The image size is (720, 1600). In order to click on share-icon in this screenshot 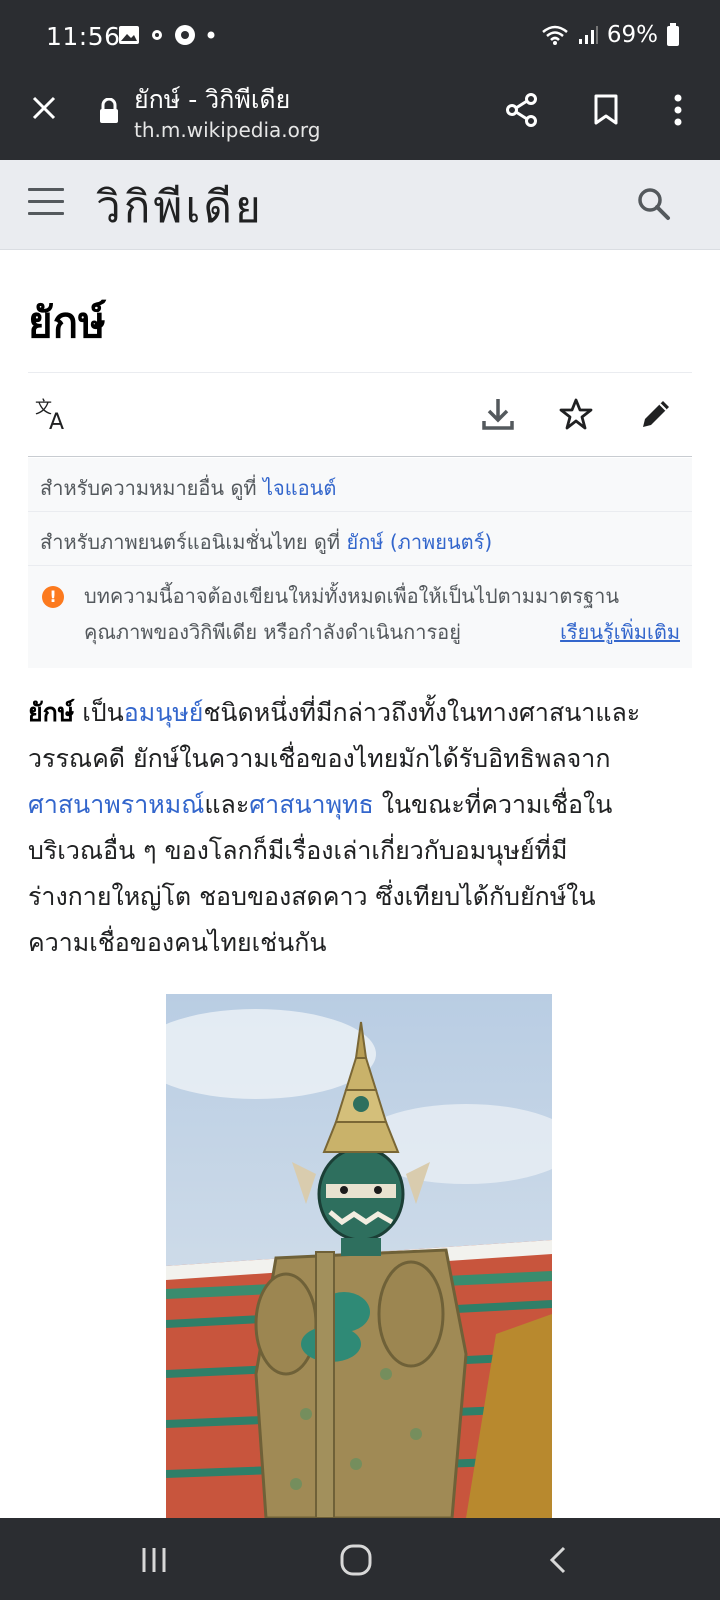, I will do `click(521, 110)`.